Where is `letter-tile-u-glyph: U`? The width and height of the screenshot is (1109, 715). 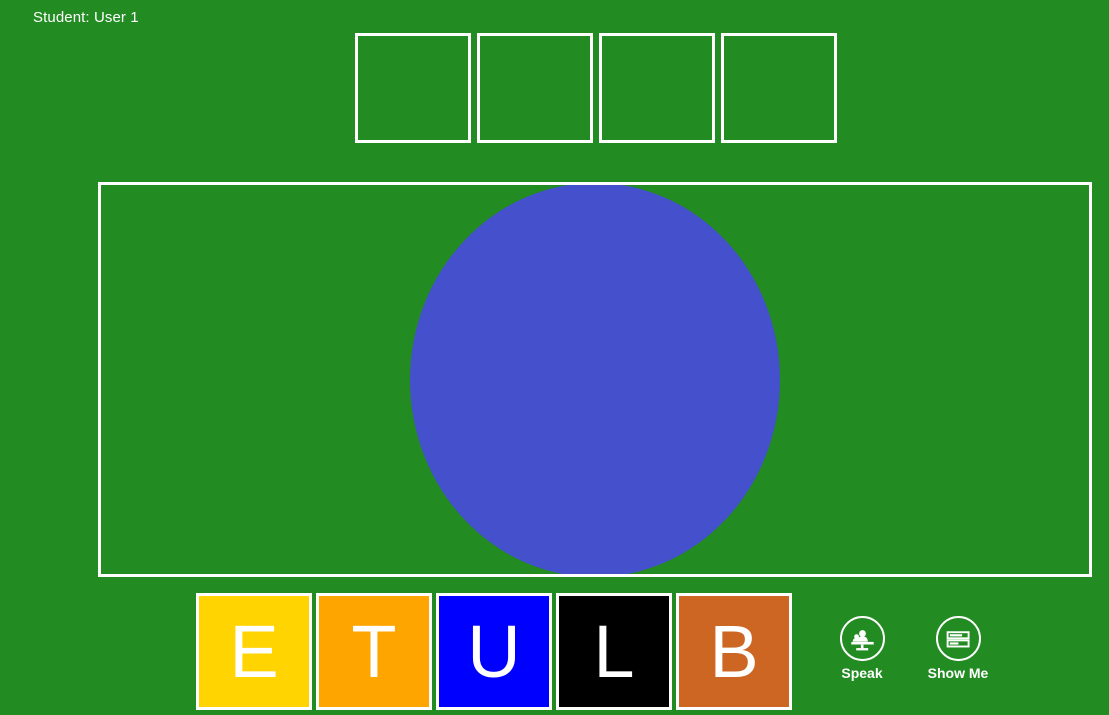 letter-tile-u-glyph: U is located at coordinates (494, 651).